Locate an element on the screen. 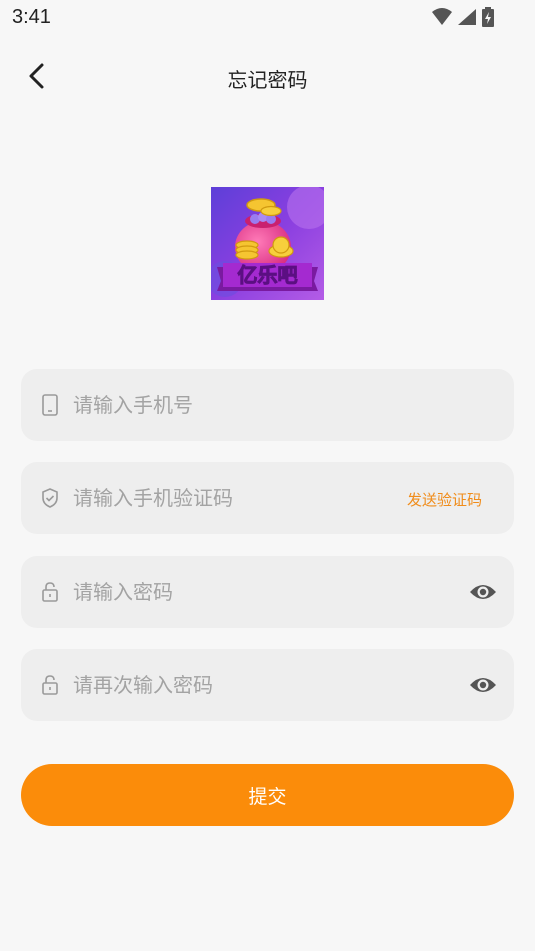 Image resolution: width=535 pixels, height=951 pixels. page-title: 忘记密码 is located at coordinates (267, 80).